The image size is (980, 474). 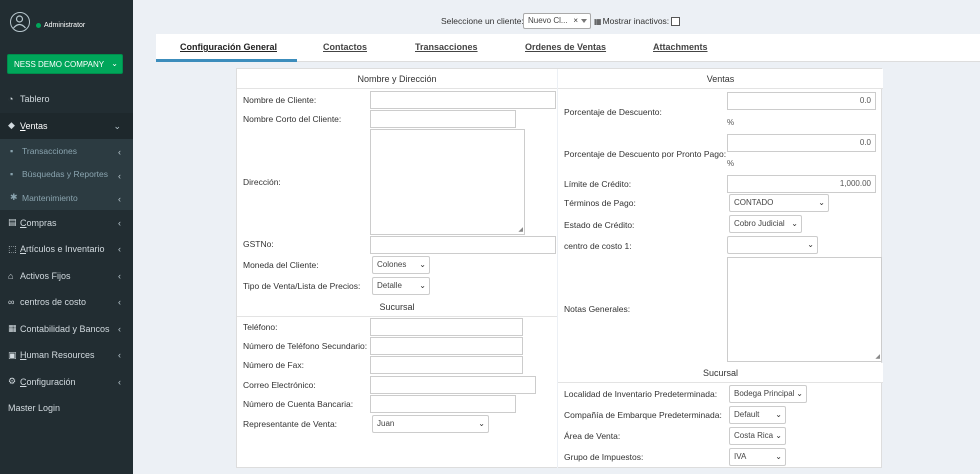 What do you see at coordinates (747, 414) in the screenshot?
I see `embarque-select-value: Default` at bounding box center [747, 414].